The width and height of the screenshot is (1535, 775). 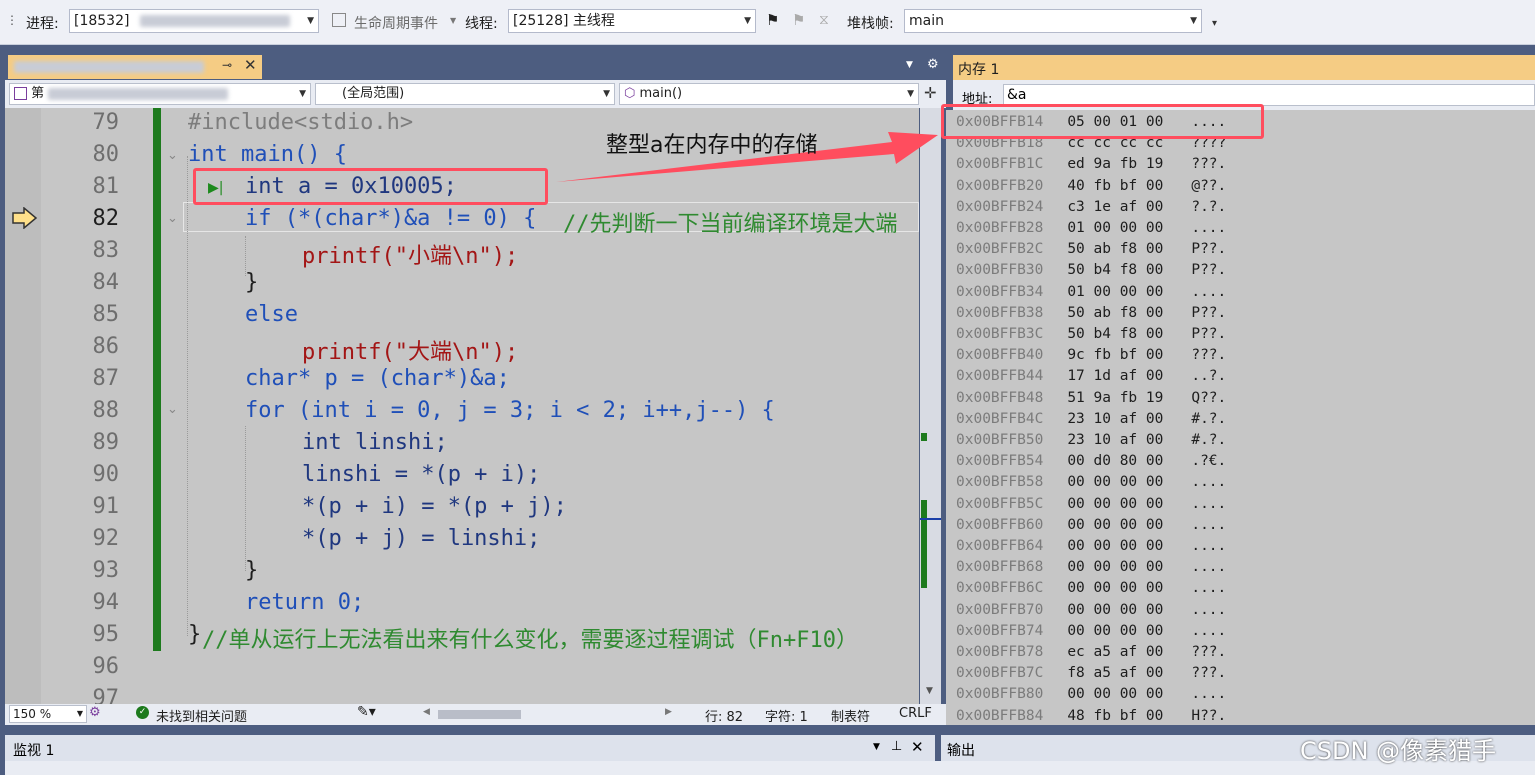 What do you see at coordinates (42, 24) in the screenshot?
I see `process-label: 进程:` at bounding box center [42, 24].